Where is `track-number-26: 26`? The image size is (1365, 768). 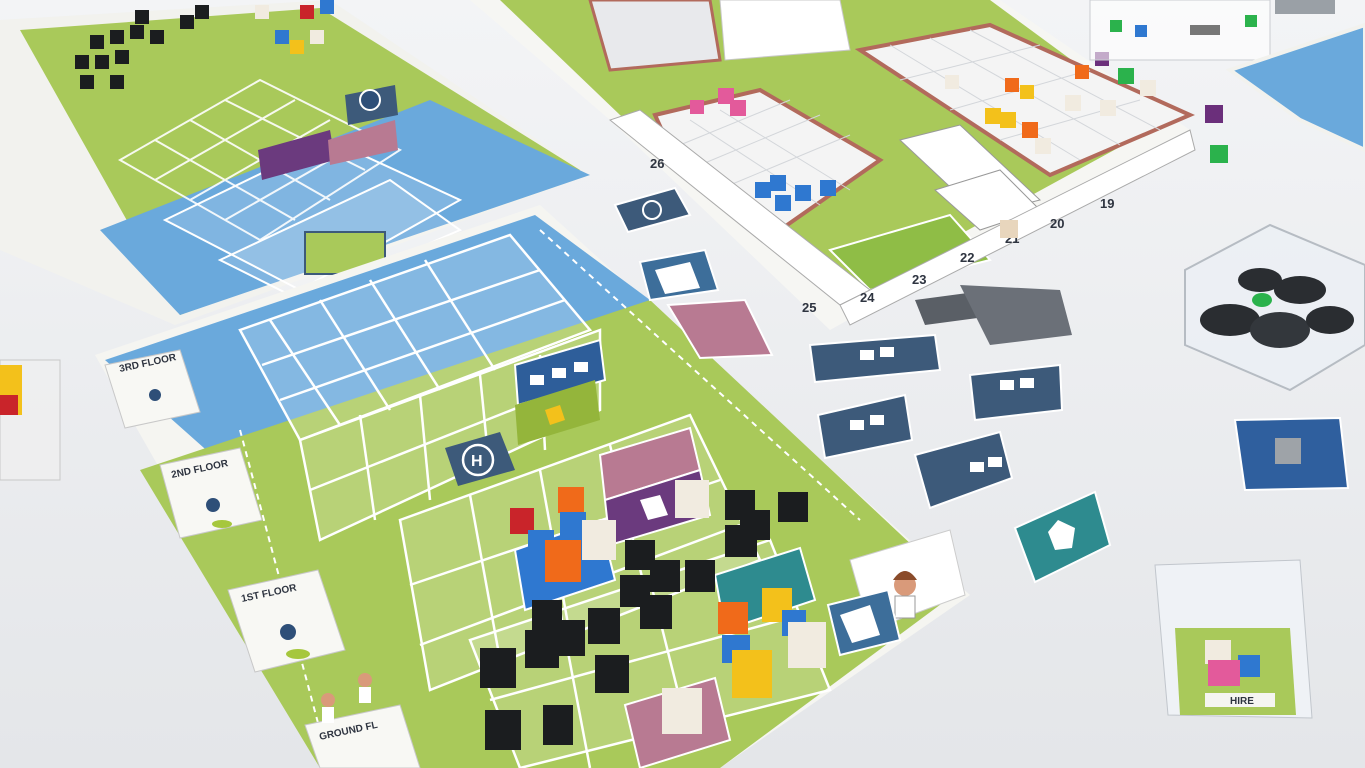
track-number-26: 26 is located at coordinates (657, 163).